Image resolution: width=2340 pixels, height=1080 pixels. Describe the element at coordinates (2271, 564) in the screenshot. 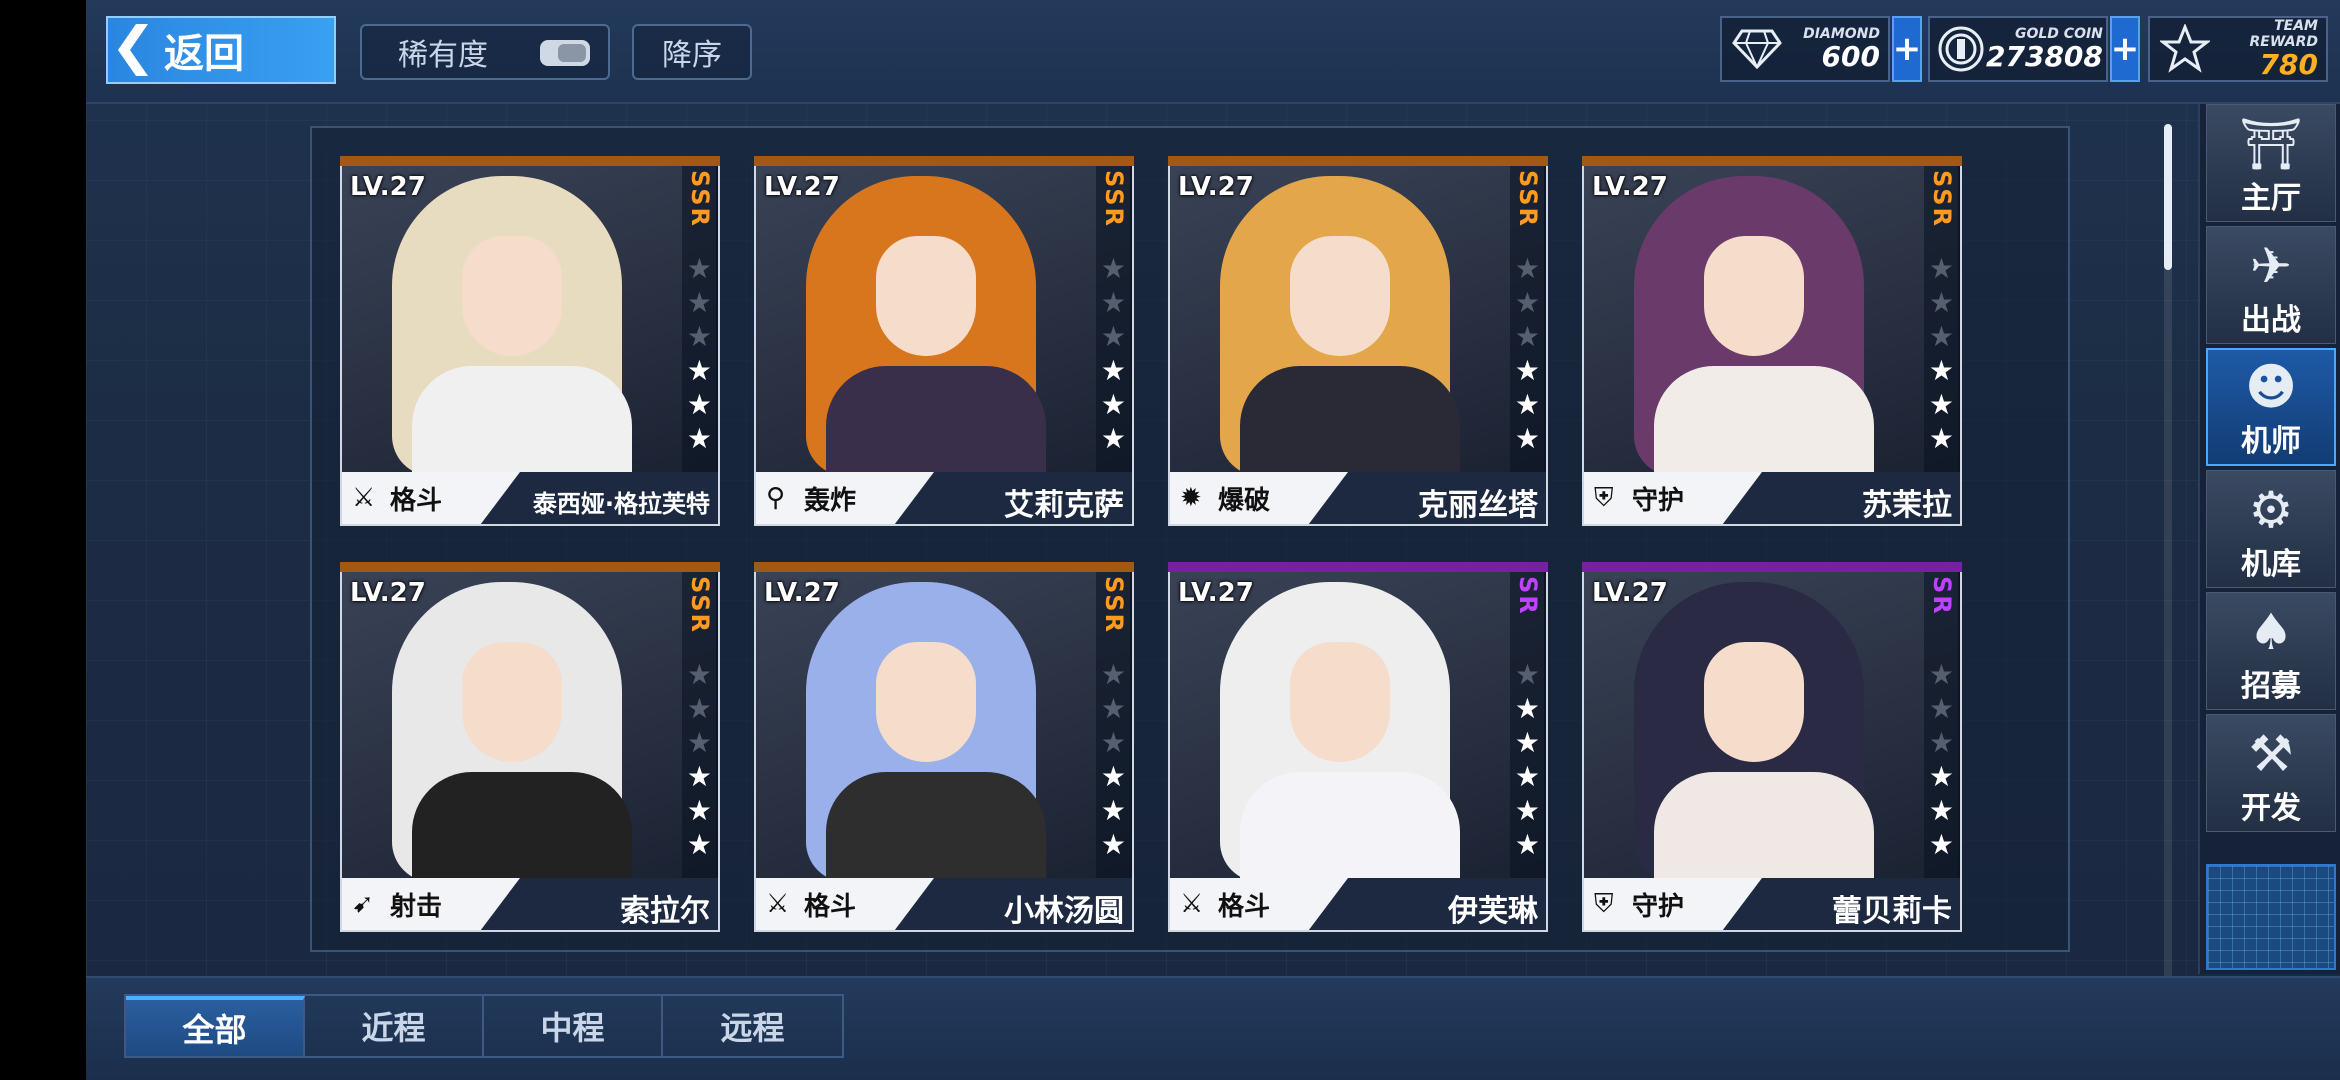

I see `sidebar-label: 机库` at that location.